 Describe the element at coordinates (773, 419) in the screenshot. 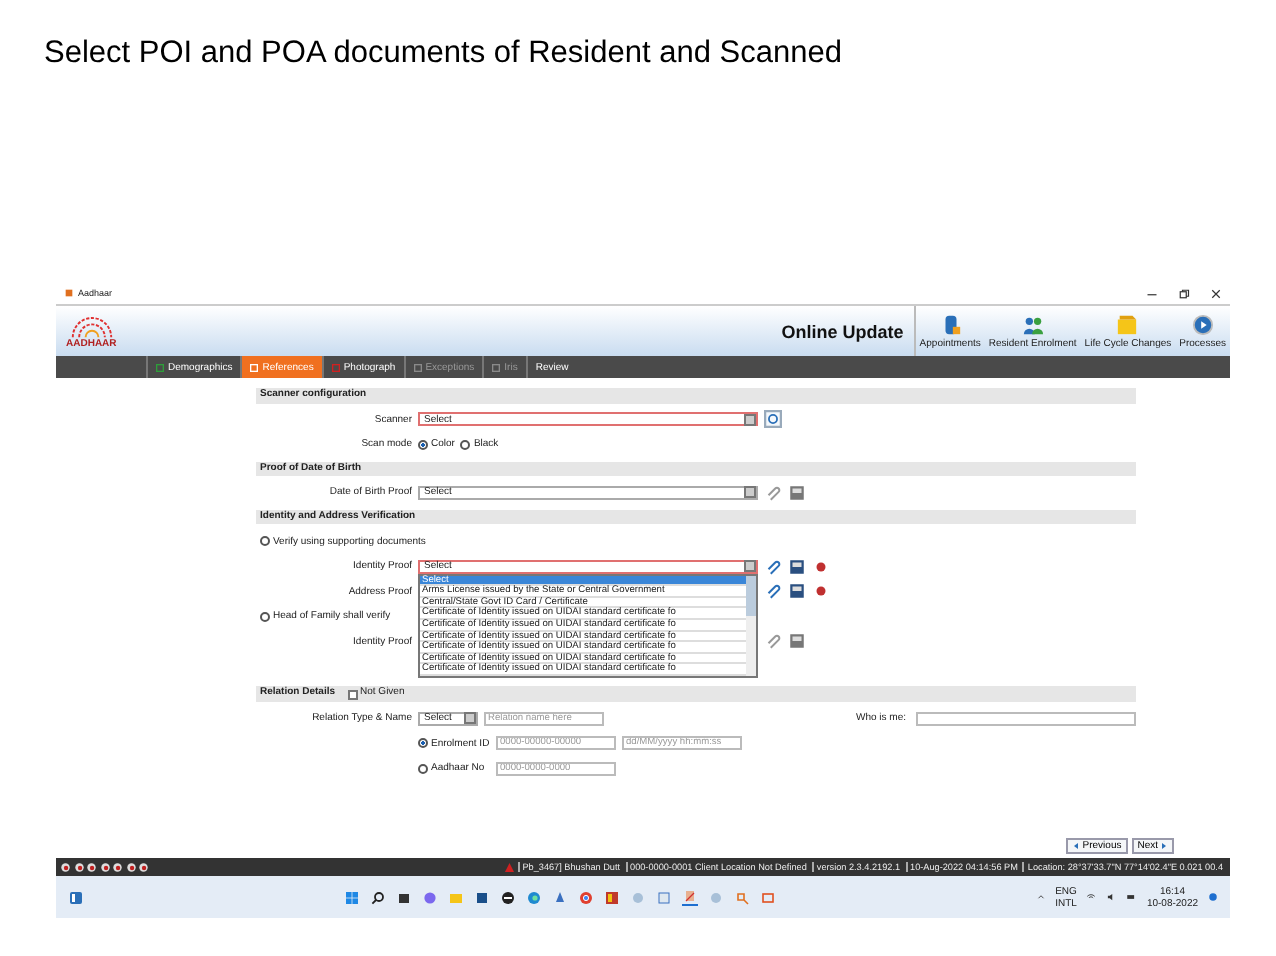

I see `refresh-icon` at that location.